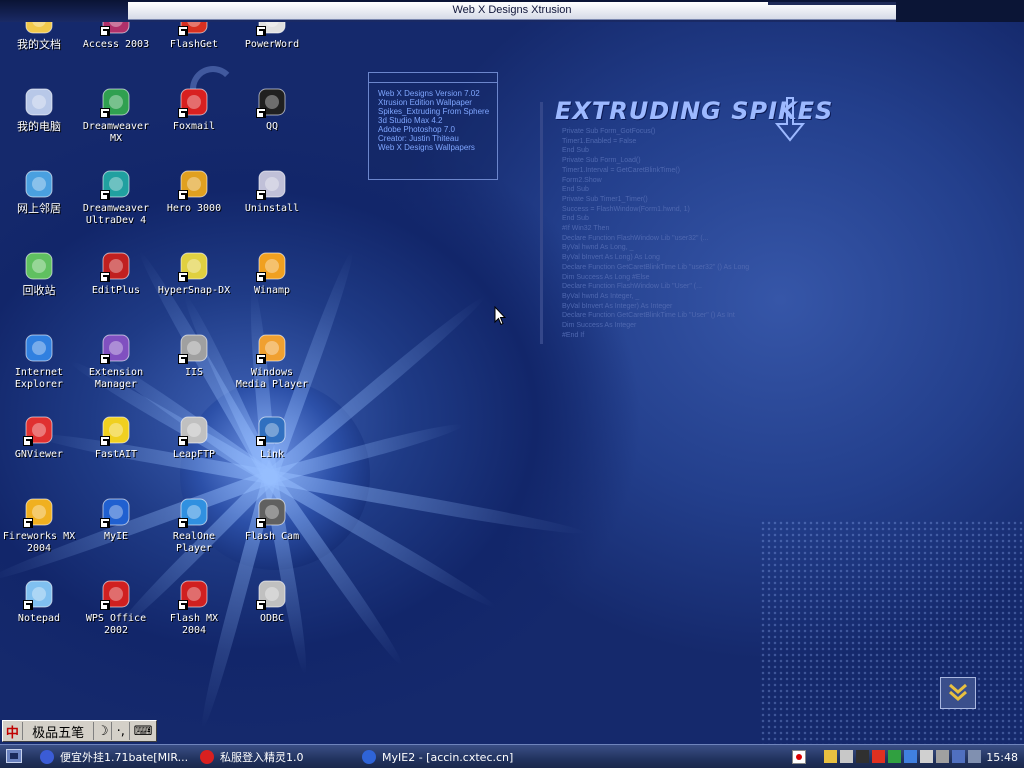 The width and height of the screenshot is (1024, 768). What do you see at coordinates (942, 756) in the screenshot?
I see `volume-icon` at bounding box center [942, 756].